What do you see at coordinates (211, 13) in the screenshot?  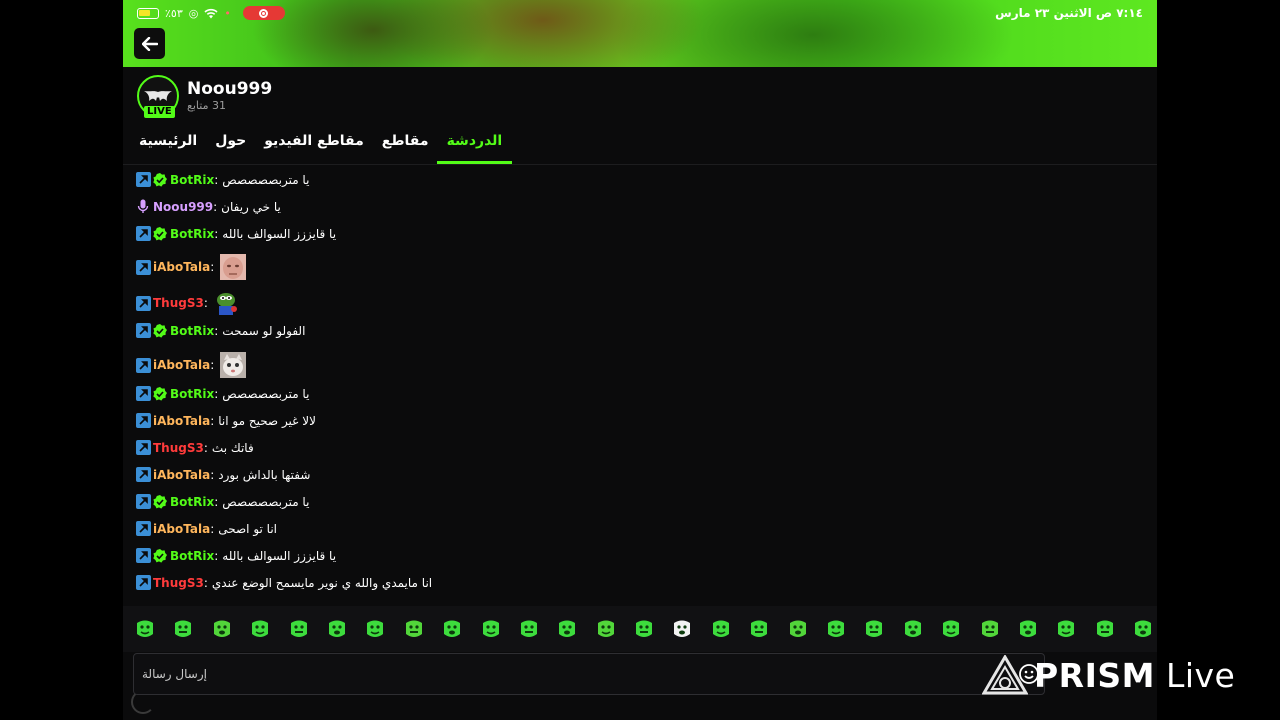 I see `wifi-icon` at bounding box center [211, 13].